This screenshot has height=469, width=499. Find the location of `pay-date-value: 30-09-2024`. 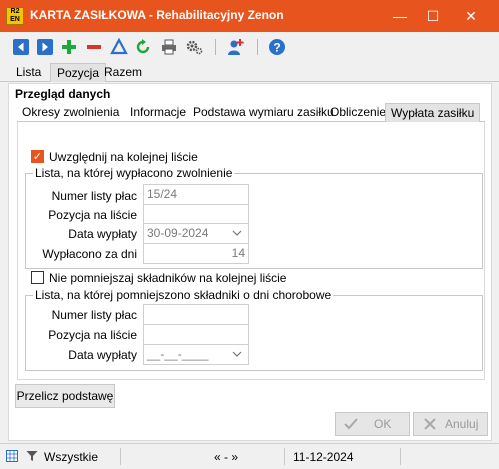

pay-date-value: 30-09-2024 is located at coordinates (178, 233).